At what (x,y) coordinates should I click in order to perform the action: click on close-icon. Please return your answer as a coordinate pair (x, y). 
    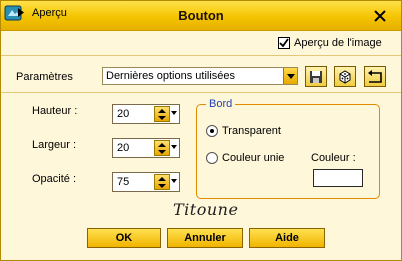
    Looking at the image, I should click on (380, 16).